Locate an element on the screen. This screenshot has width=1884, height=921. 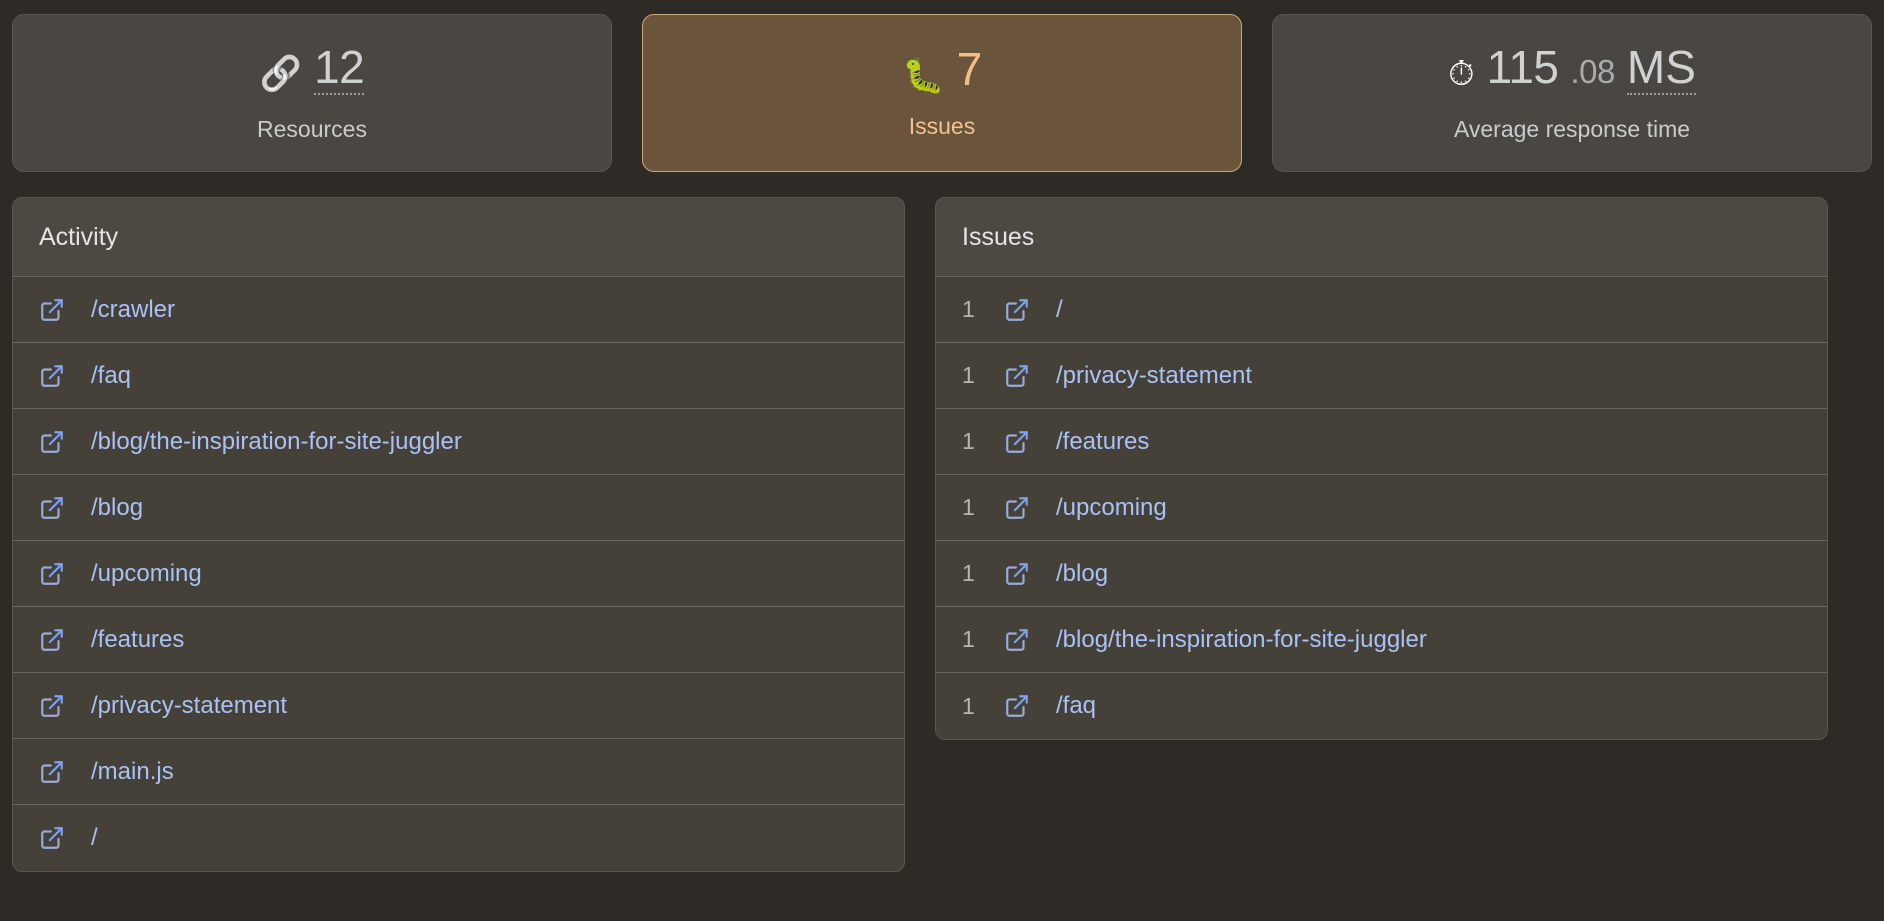
stat-card-average-response-time: ⏱ 115.08 MS Average response time is located at coordinates (1572, 93).